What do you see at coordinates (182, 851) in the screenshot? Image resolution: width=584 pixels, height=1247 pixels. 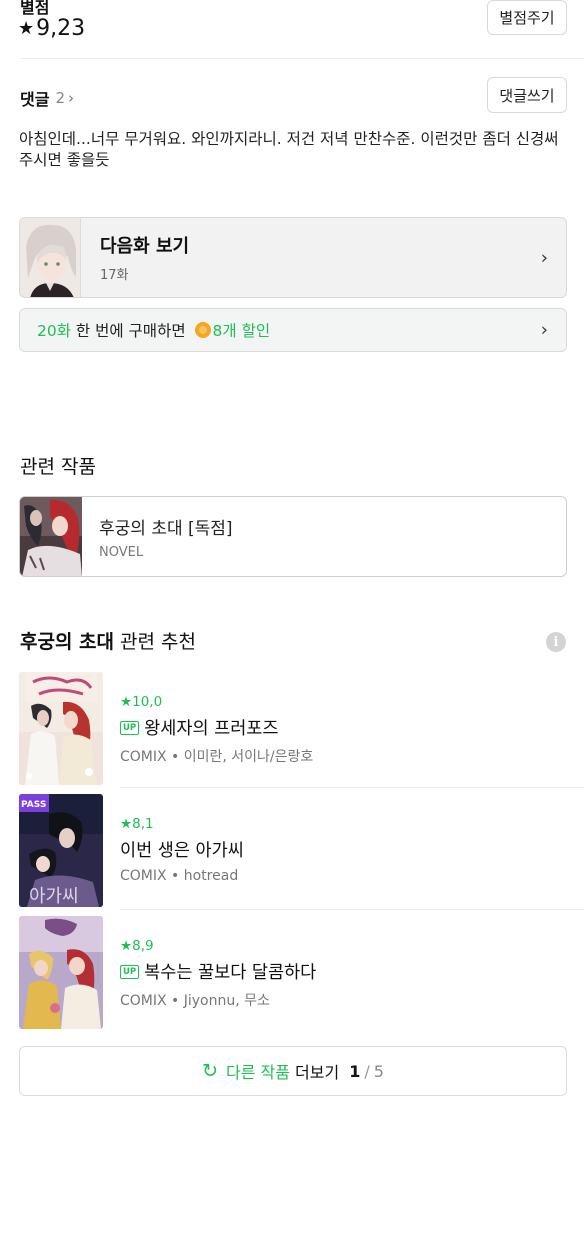 I see `recommendation-title: 이번 생은 아가씨` at bounding box center [182, 851].